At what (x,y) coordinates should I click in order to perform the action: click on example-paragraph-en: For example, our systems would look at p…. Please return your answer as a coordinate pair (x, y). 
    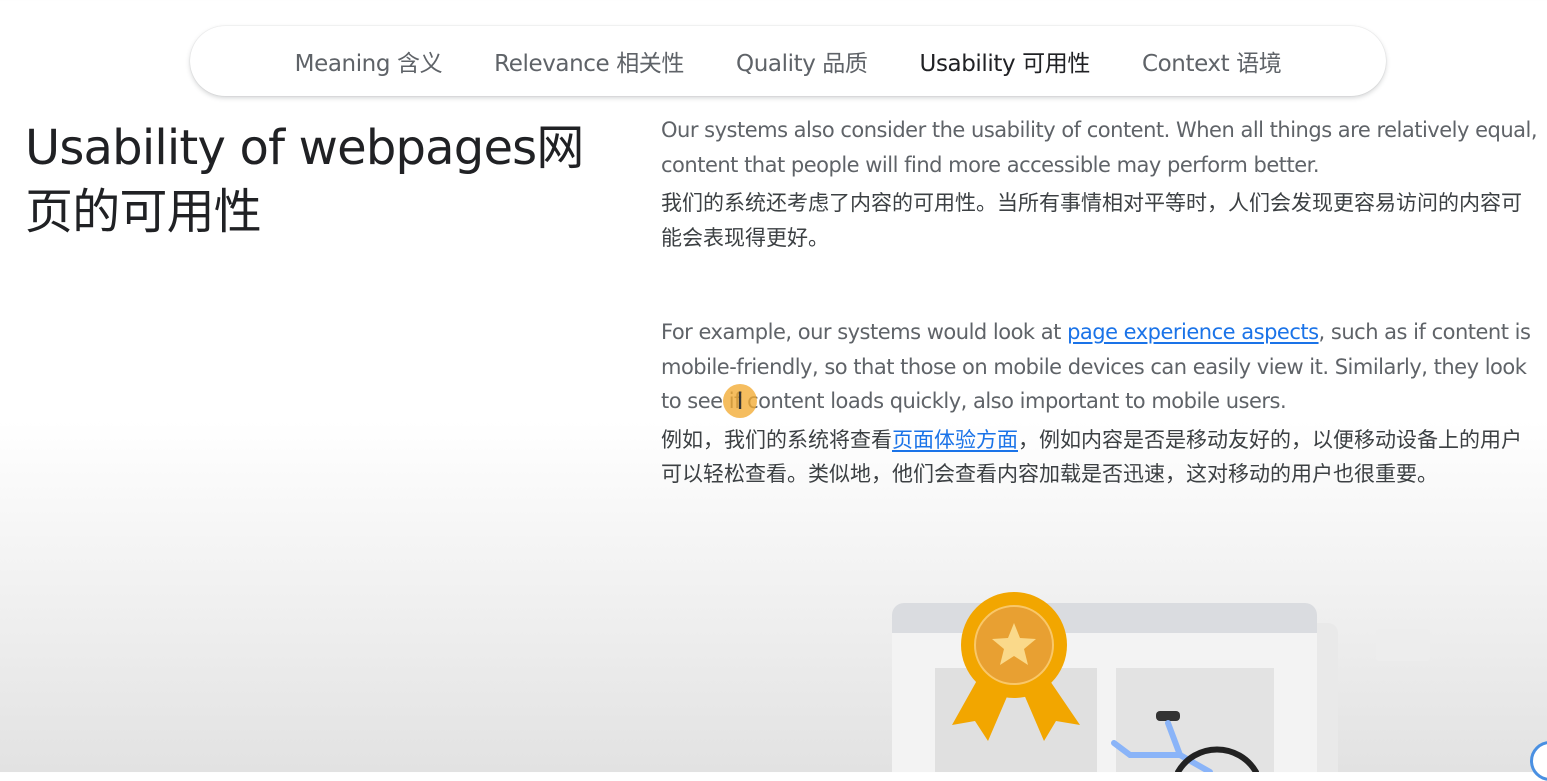
    Looking at the image, I should click on (1101, 367).